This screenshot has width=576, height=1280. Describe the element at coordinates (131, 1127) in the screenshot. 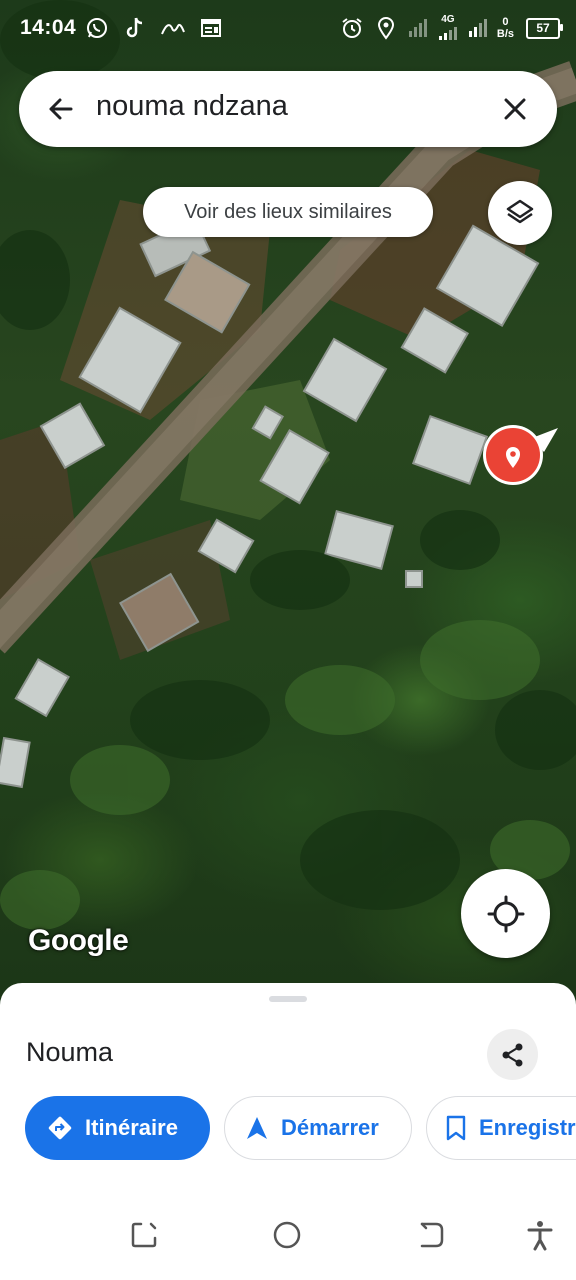

I see `directions-label: Itinéraire` at that location.